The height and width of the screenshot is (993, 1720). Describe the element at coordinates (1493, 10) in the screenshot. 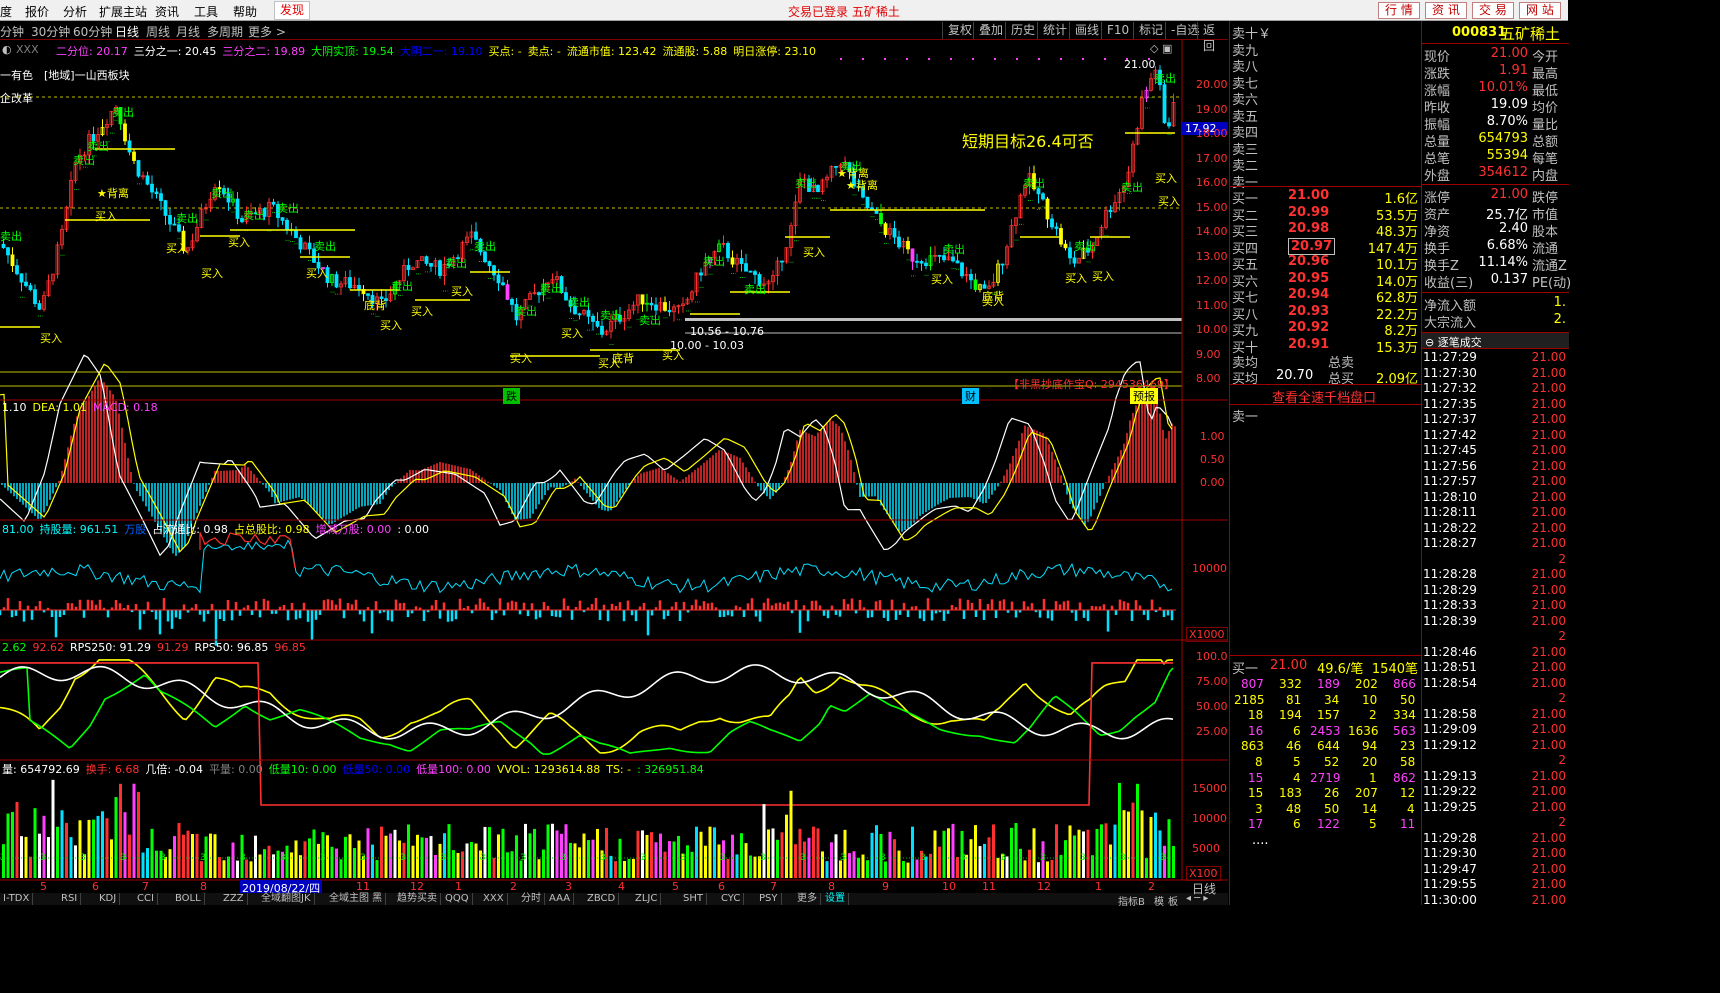

I see `trade-button: 交 易` at that location.